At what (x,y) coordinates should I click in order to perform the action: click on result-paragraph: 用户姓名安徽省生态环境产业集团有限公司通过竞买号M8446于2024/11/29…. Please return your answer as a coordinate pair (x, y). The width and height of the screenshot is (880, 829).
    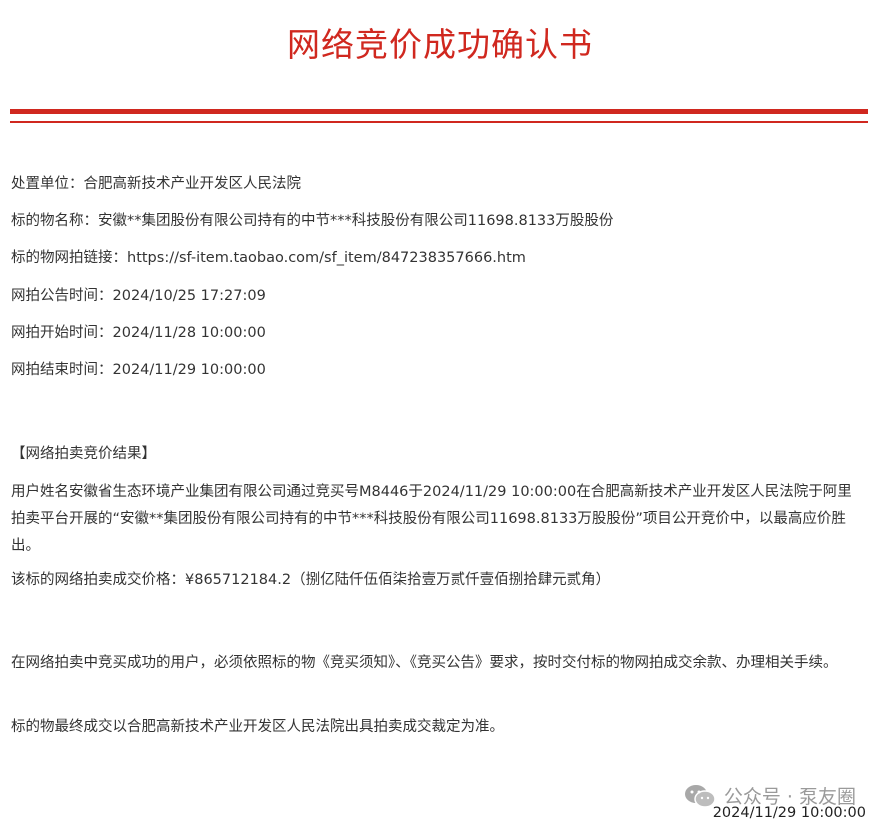
    Looking at the image, I should click on (431, 519).